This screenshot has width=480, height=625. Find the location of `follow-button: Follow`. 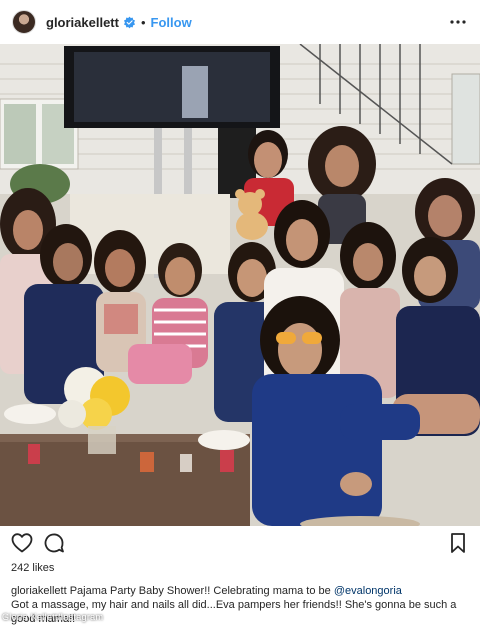

follow-button: Follow is located at coordinates (171, 22).